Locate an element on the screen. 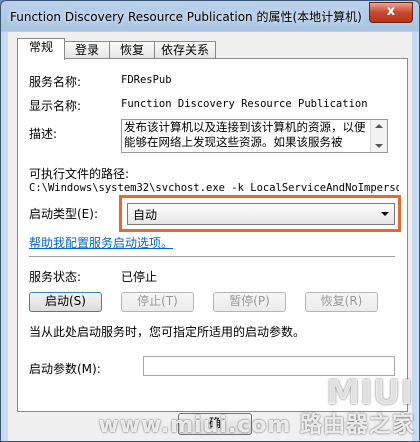  start-button: 启动(S) is located at coordinates (65, 302).